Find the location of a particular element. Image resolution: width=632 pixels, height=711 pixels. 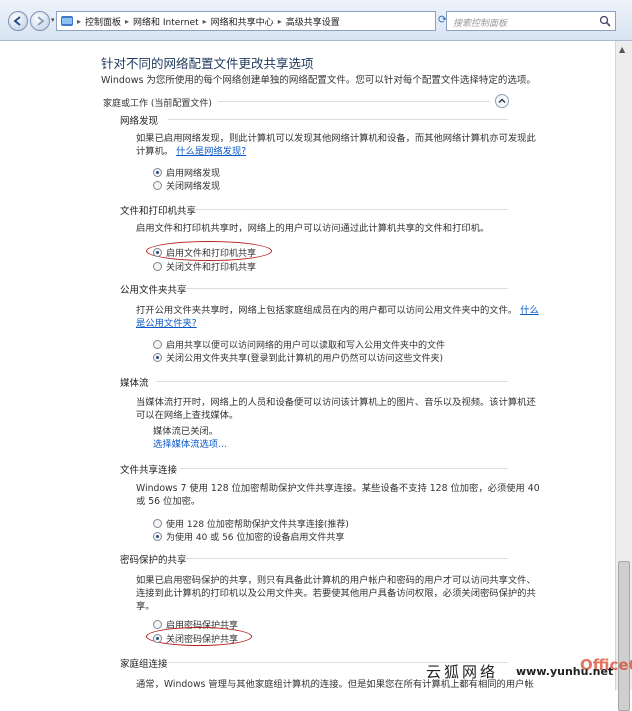

collapse-button is located at coordinates (502, 101).